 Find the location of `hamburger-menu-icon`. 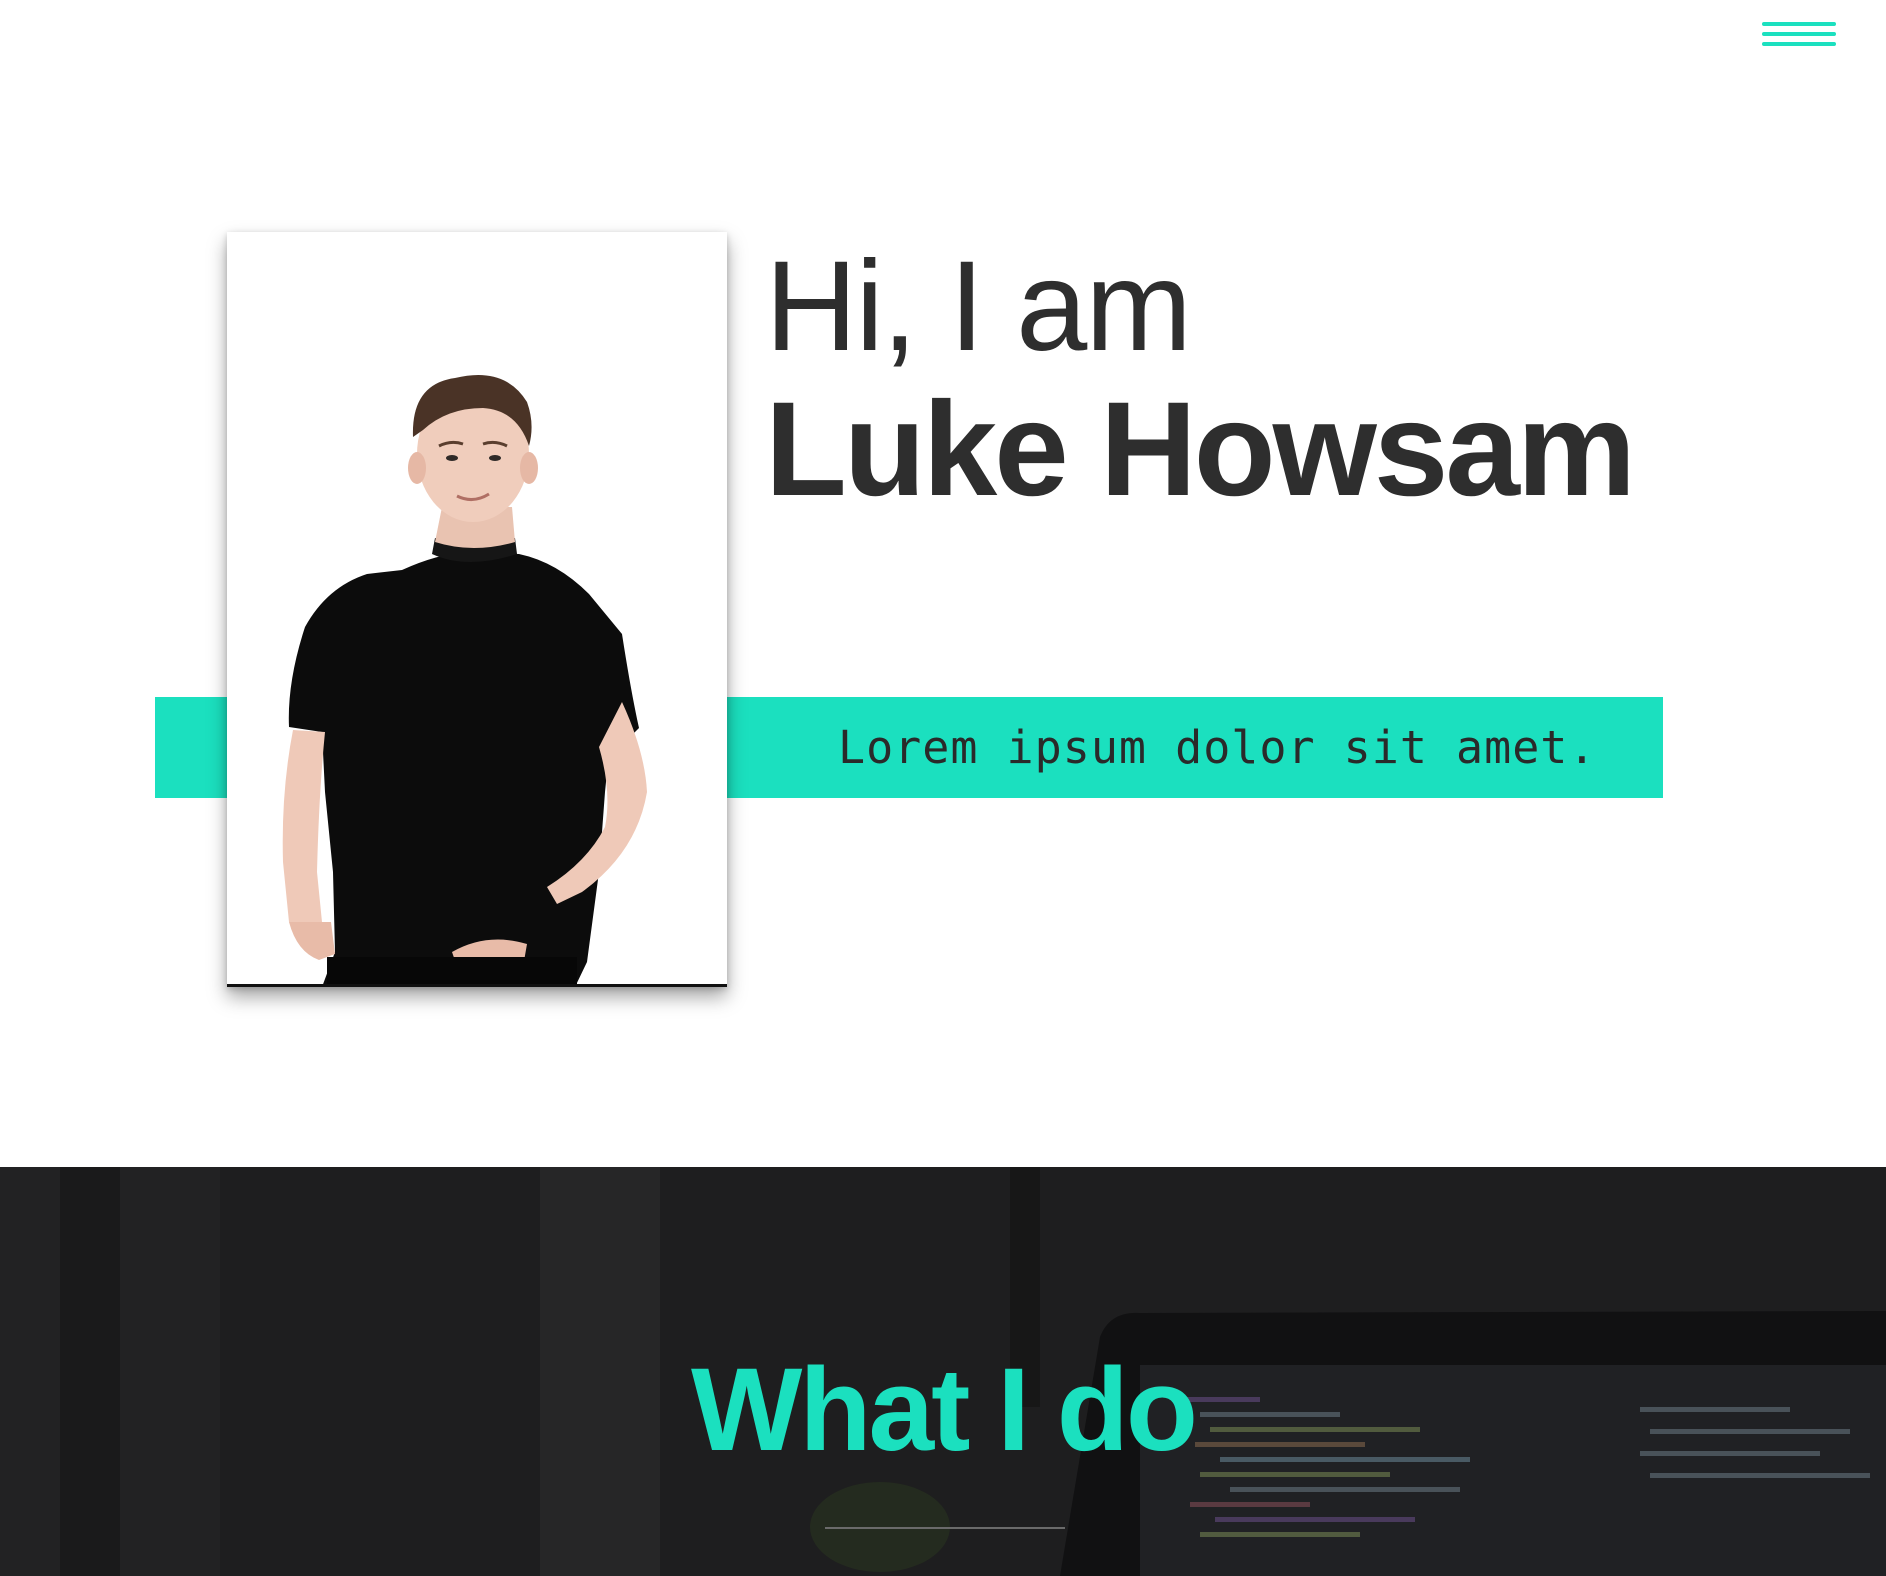

hamburger-menu-icon is located at coordinates (1800, 38).